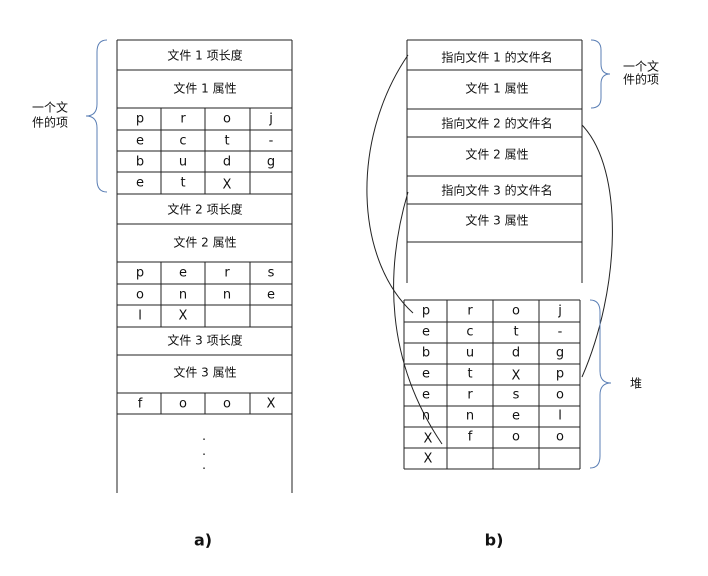 This screenshot has height=576, width=708. What do you see at coordinates (496, 190) in the screenshot?
I see `file3-pointer-label: 指向文件 3 的文件名` at bounding box center [496, 190].